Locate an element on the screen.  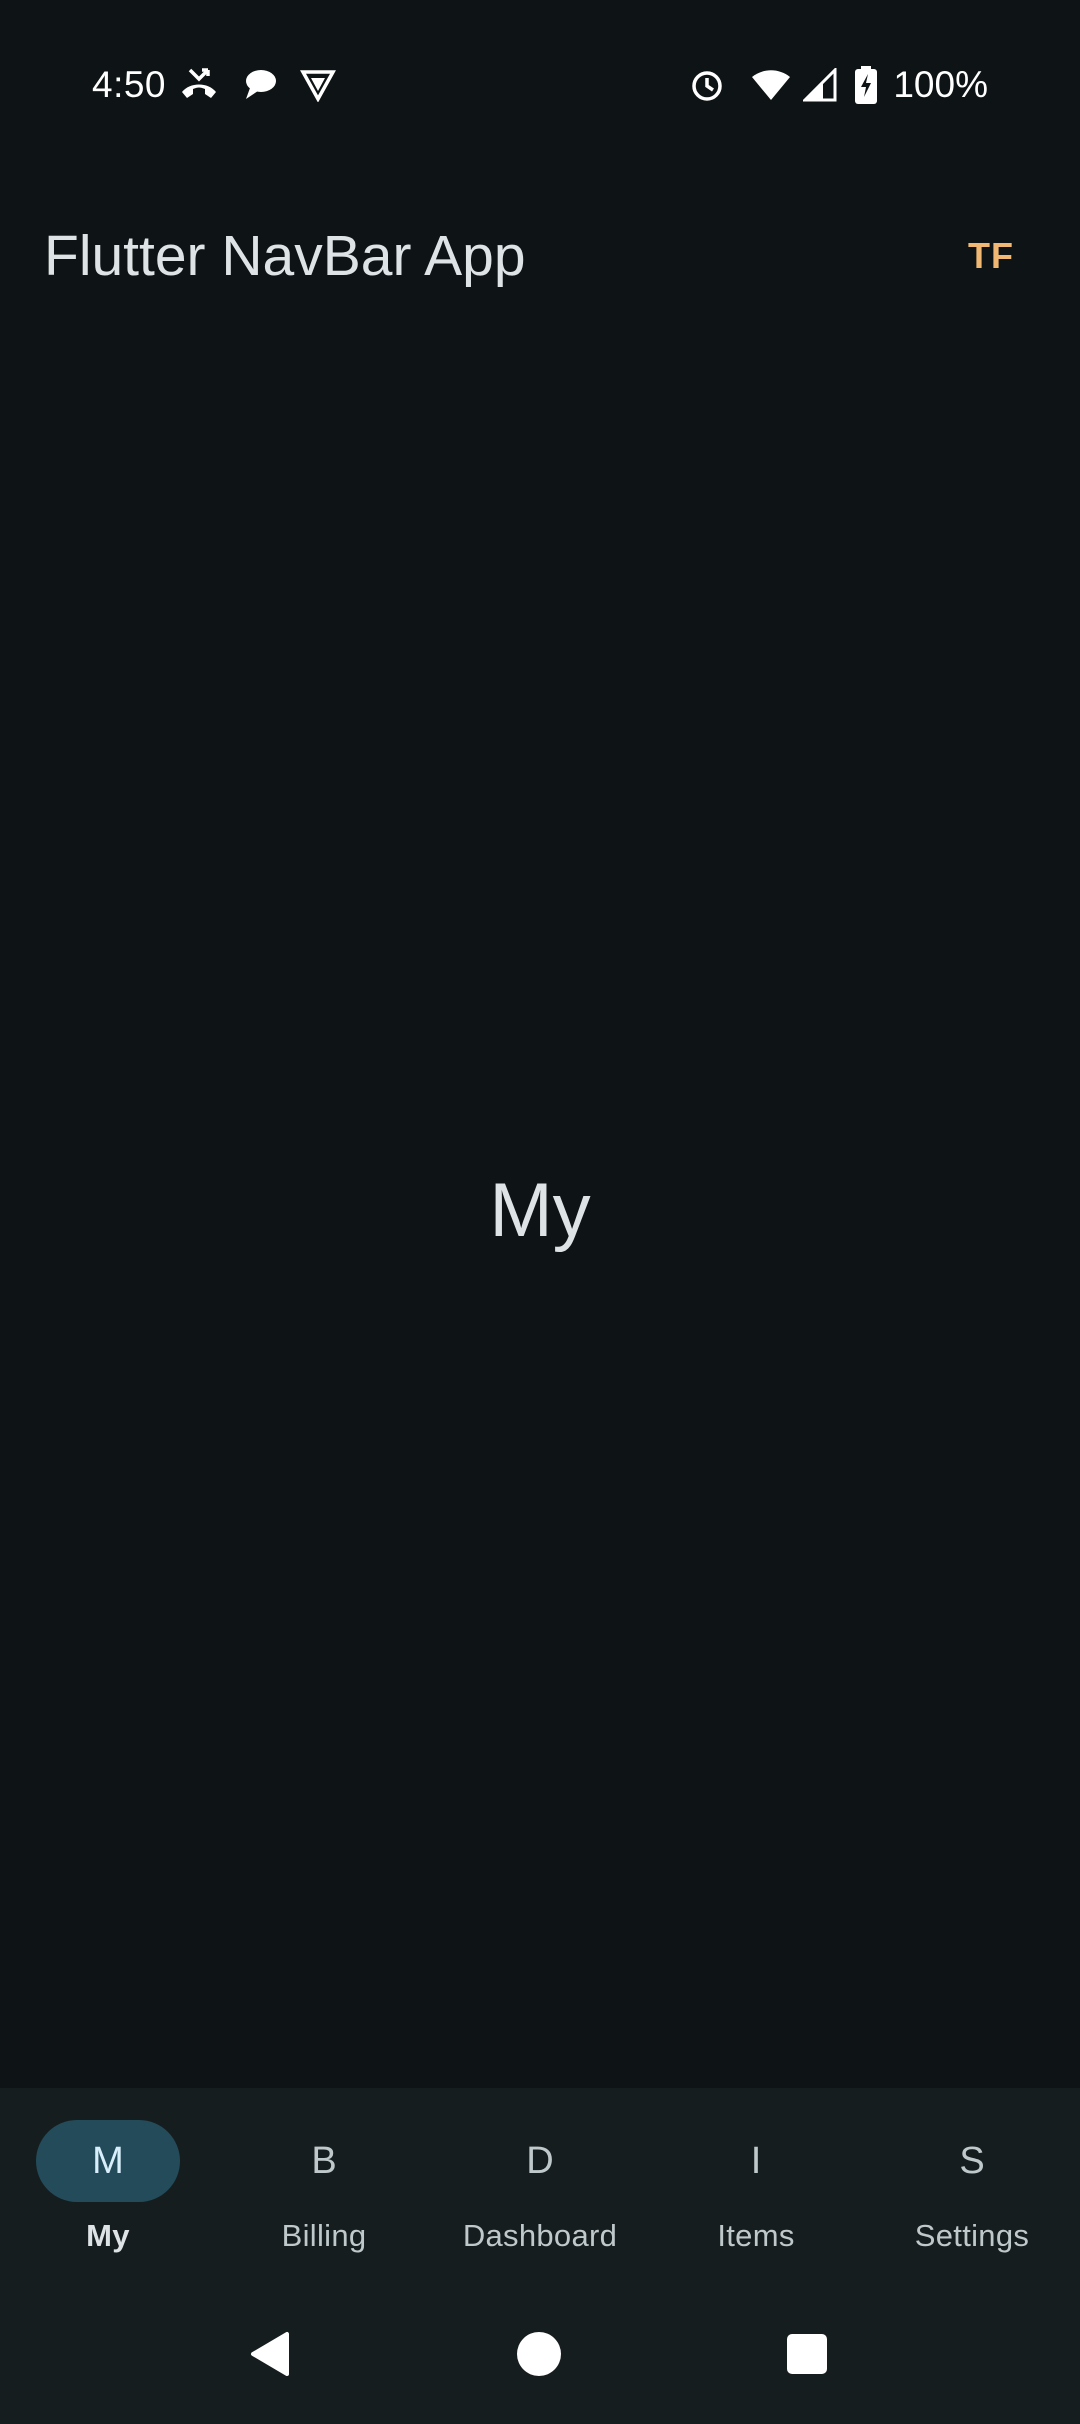
nav-item-dashboard: D Dashboard is located at coordinates (540, 2186).